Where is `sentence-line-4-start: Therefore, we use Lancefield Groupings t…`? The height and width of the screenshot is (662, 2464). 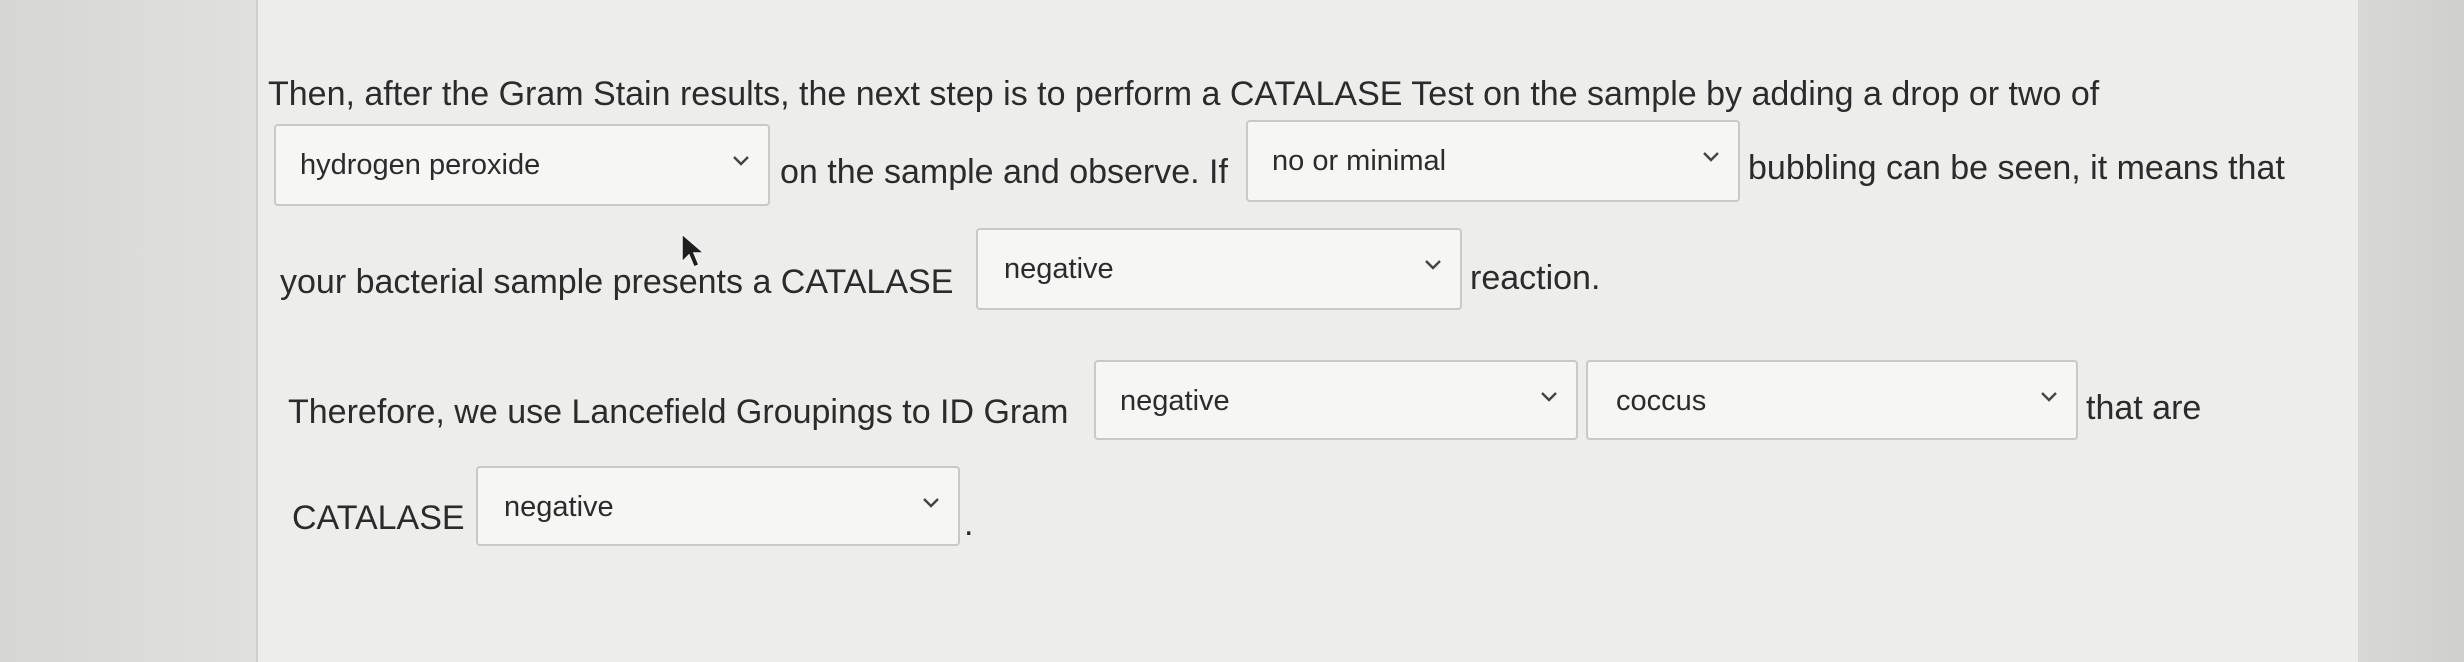 sentence-line-4-start: Therefore, we use Lancefield Groupings t… is located at coordinates (678, 412).